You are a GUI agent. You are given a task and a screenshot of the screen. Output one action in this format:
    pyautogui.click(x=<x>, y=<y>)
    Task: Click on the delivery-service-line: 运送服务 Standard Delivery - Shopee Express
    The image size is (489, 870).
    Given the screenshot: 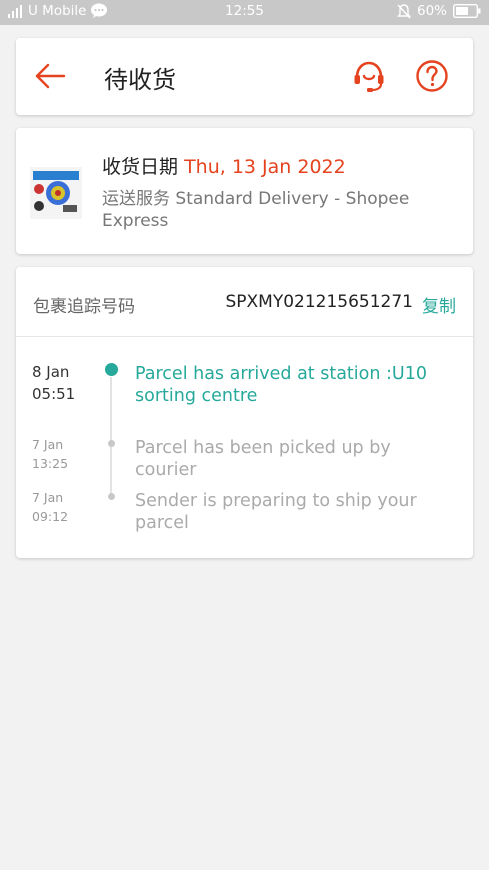 What is the action you would take?
    pyautogui.click(x=267, y=210)
    